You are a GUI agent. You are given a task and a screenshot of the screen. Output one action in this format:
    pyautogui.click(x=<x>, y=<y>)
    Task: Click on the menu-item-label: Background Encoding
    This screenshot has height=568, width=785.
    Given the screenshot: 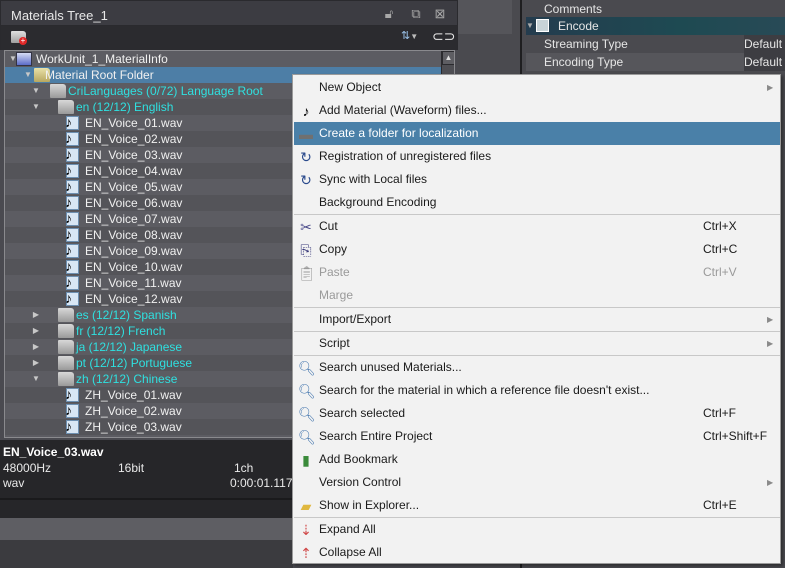 What is the action you would take?
    pyautogui.click(x=378, y=202)
    